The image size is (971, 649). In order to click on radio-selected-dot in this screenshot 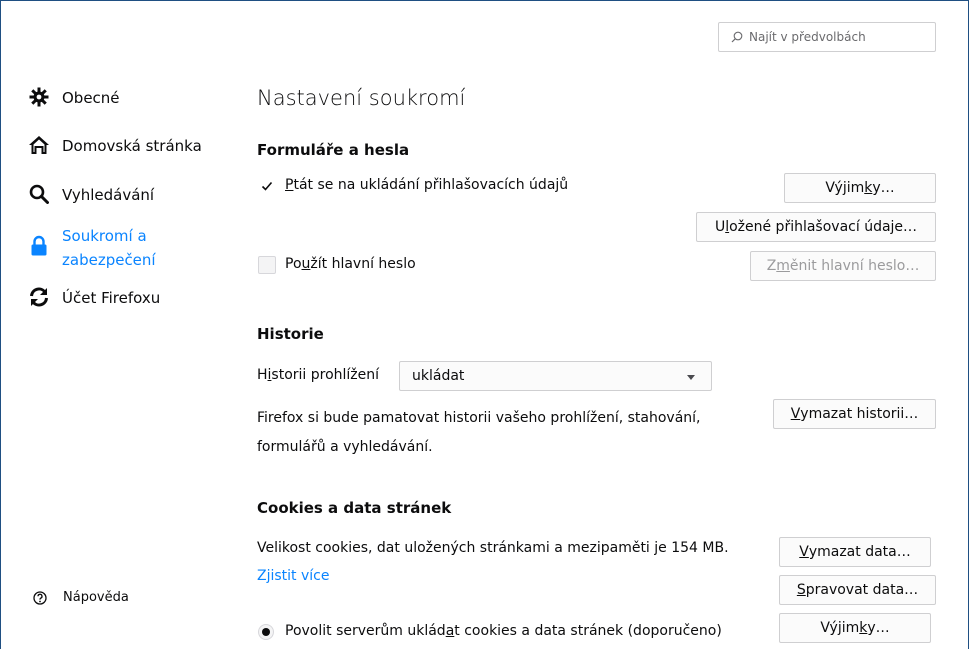, I will do `click(266, 632)`.